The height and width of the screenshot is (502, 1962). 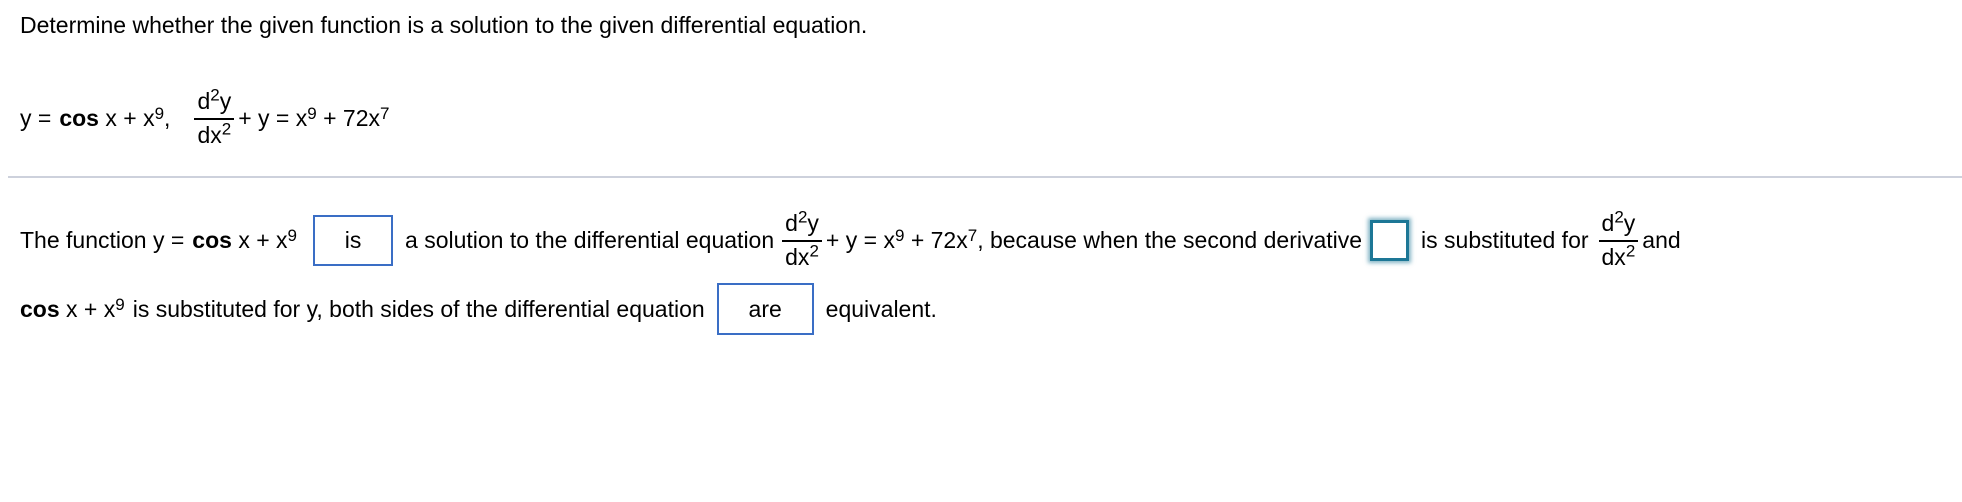 I want to click on dropdown-selected-value: are, so click(x=765, y=308).